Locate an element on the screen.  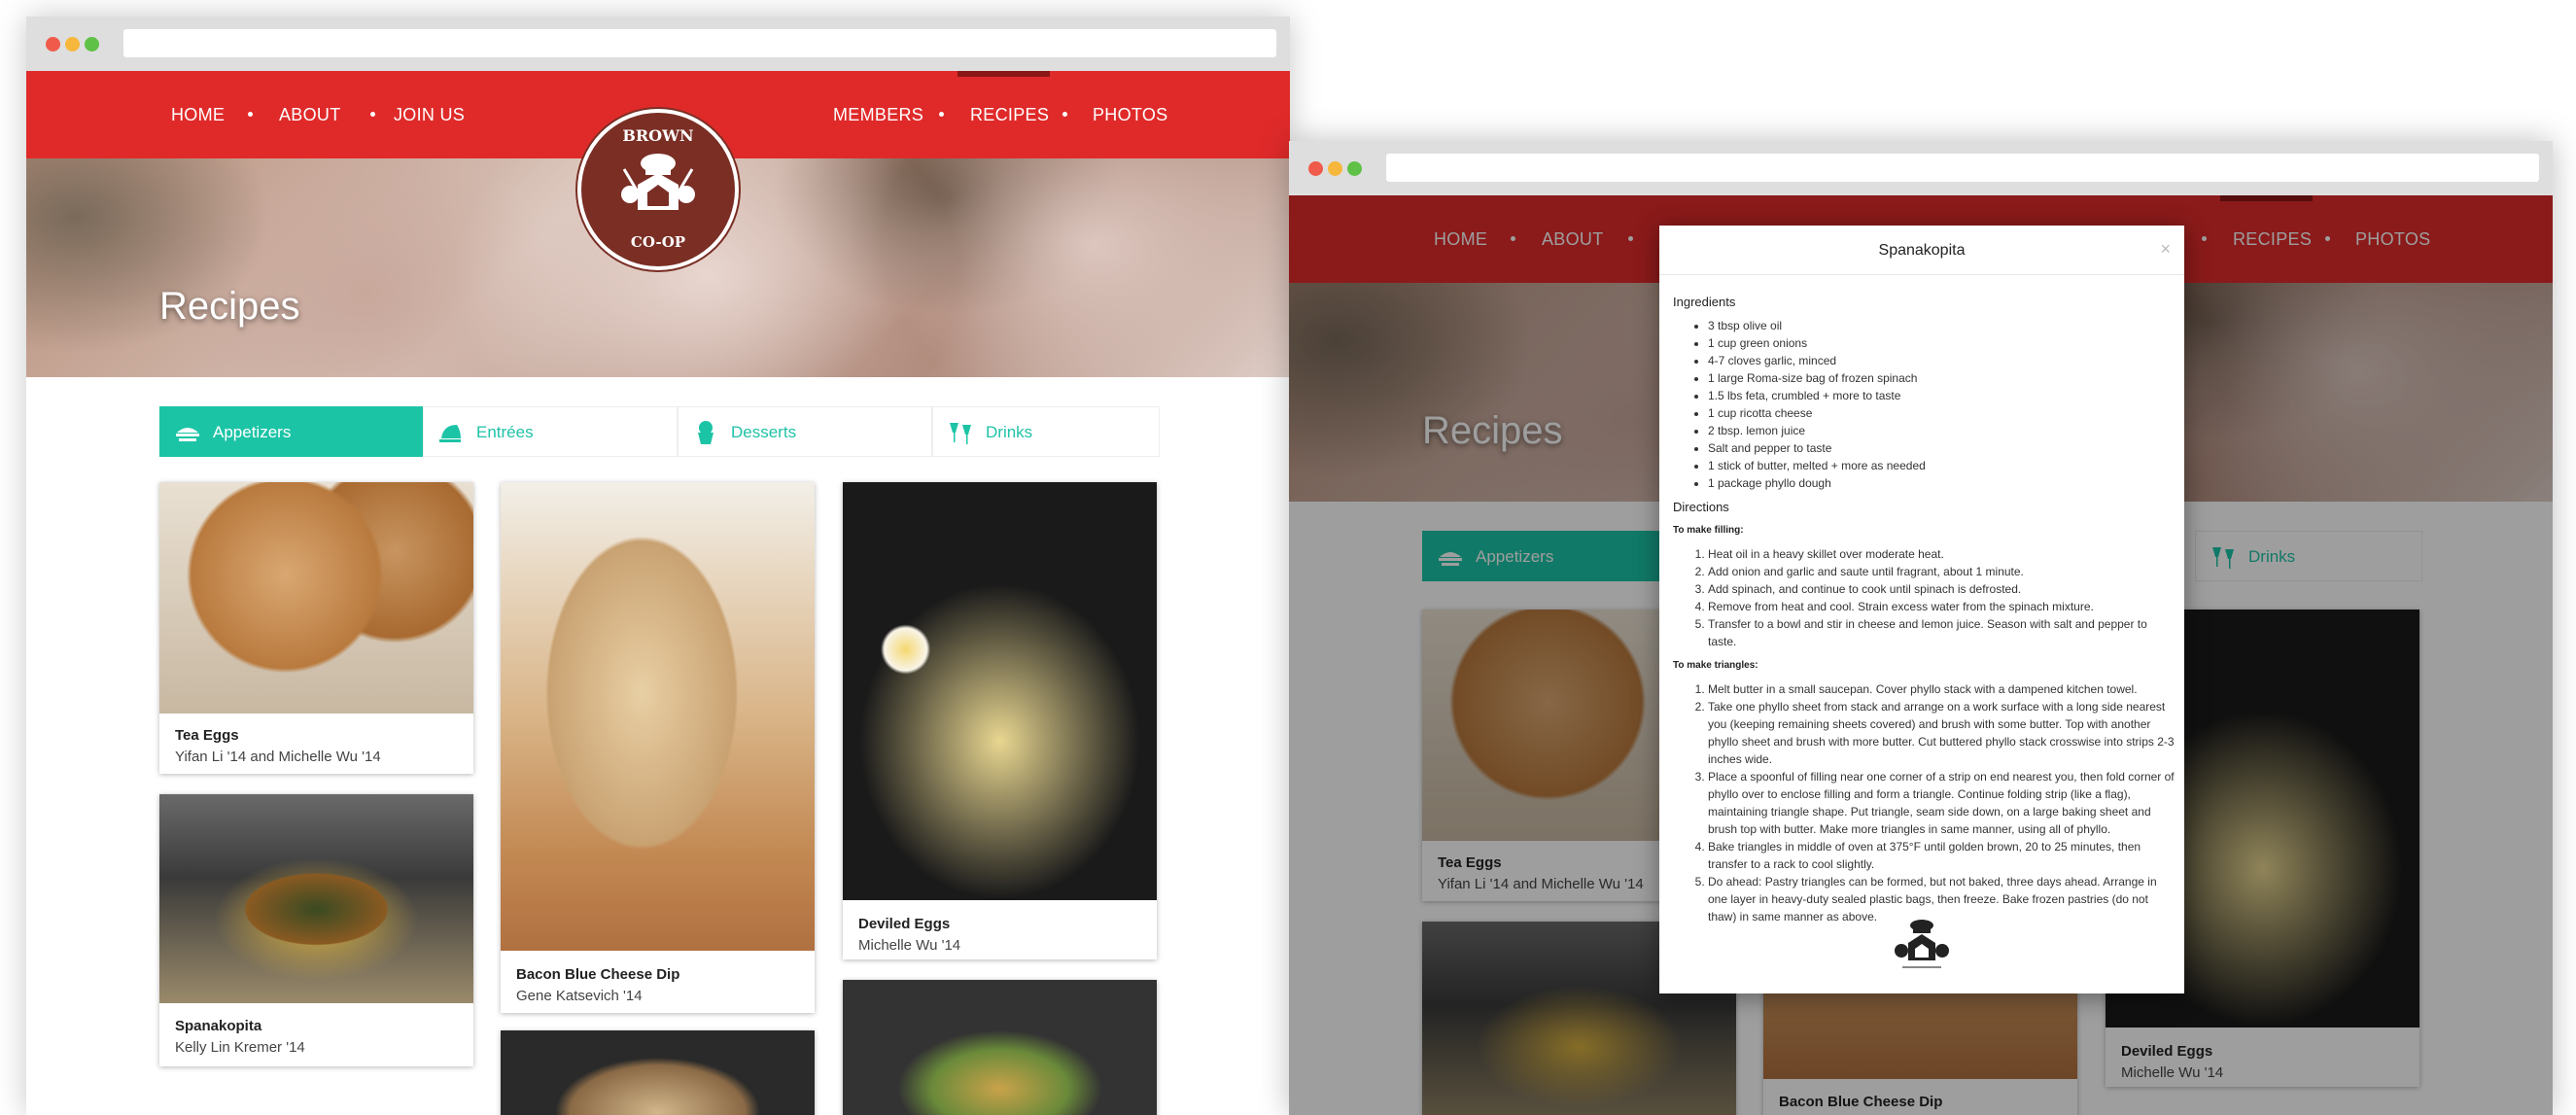
directions-heading: Directions is located at coordinates (1701, 507).